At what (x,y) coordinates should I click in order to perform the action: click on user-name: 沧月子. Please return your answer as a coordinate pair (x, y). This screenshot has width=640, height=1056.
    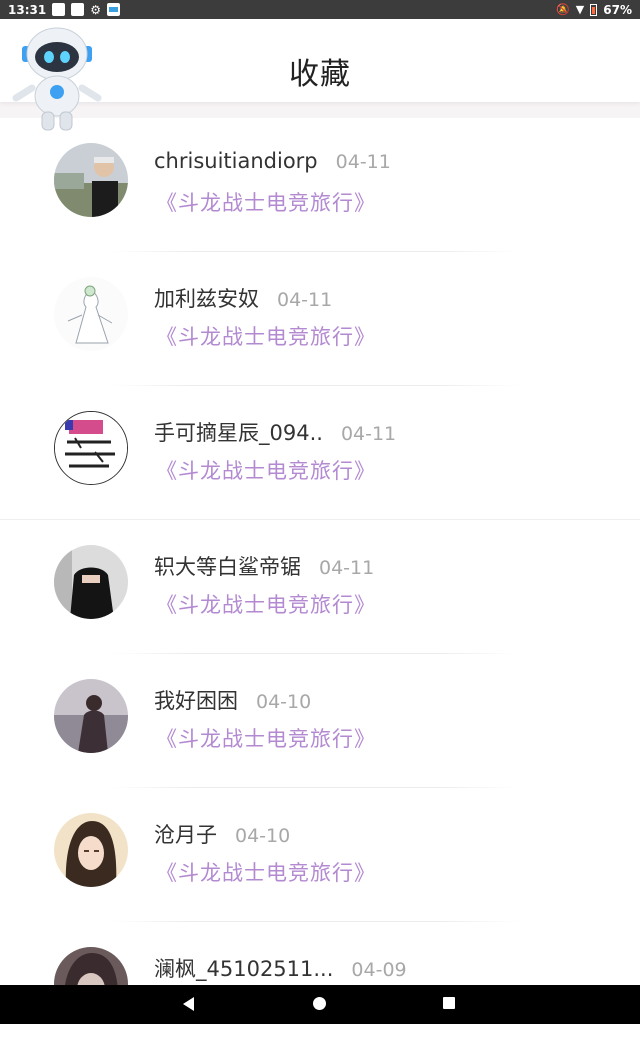
    Looking at the image, I should click on (185, 834).